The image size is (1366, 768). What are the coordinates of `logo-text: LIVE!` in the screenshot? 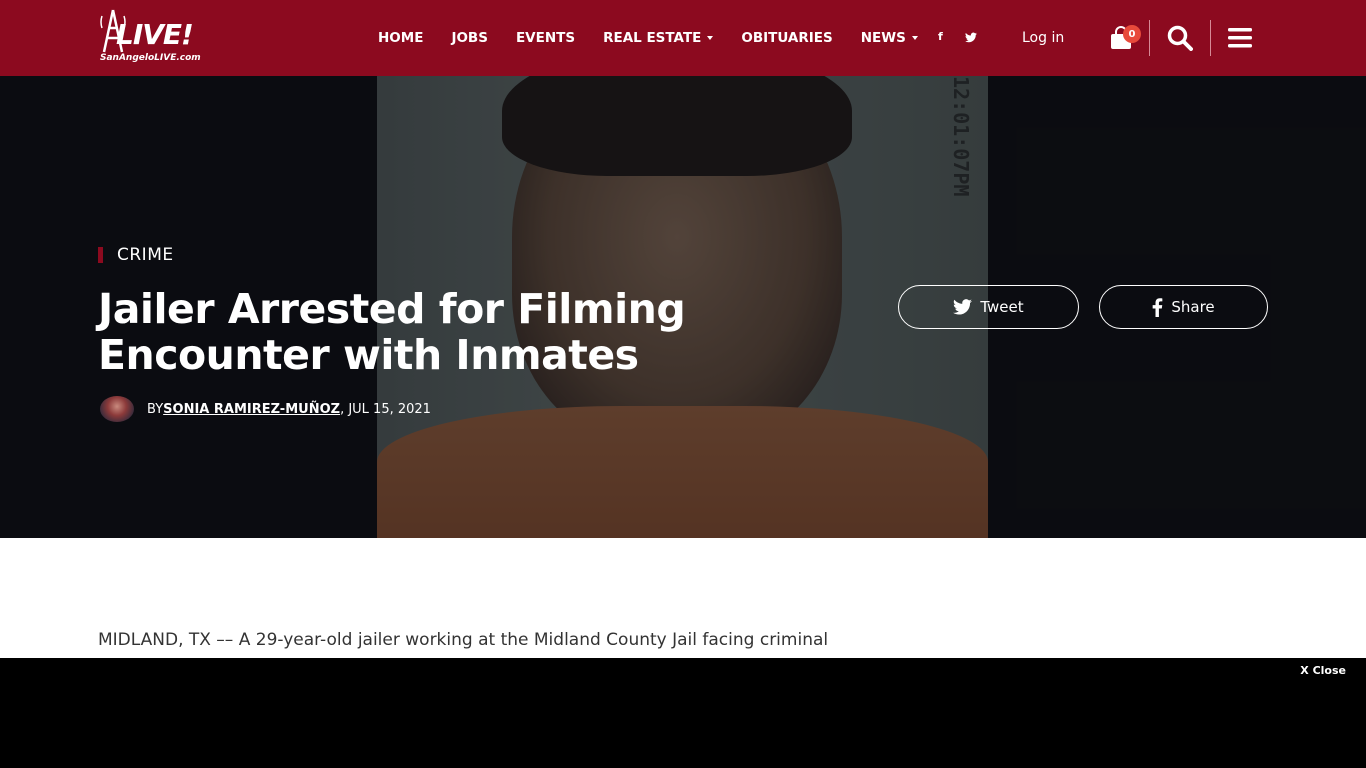 It's located at (155, 34).